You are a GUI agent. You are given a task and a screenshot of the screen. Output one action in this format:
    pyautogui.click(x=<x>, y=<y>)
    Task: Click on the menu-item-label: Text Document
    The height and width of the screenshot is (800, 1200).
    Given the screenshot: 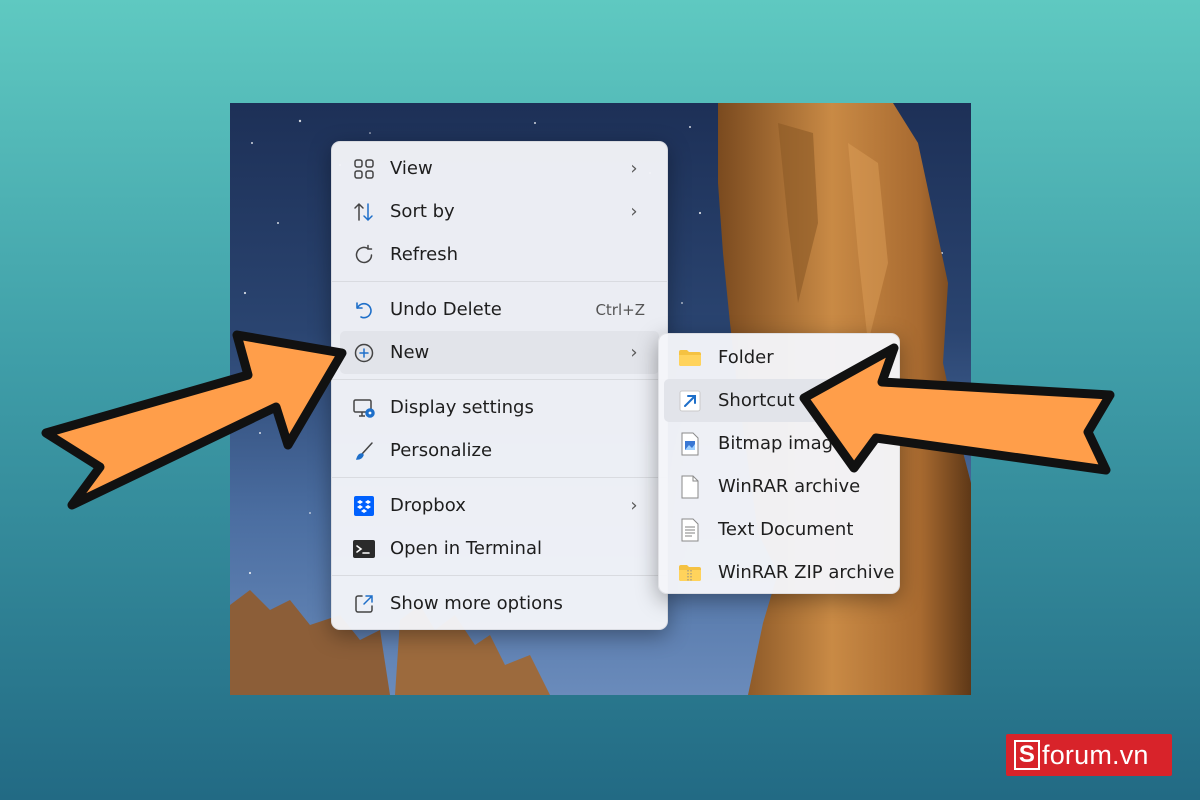 What is the action you would take?
    pyautogui.click(x=786, y=529)
    